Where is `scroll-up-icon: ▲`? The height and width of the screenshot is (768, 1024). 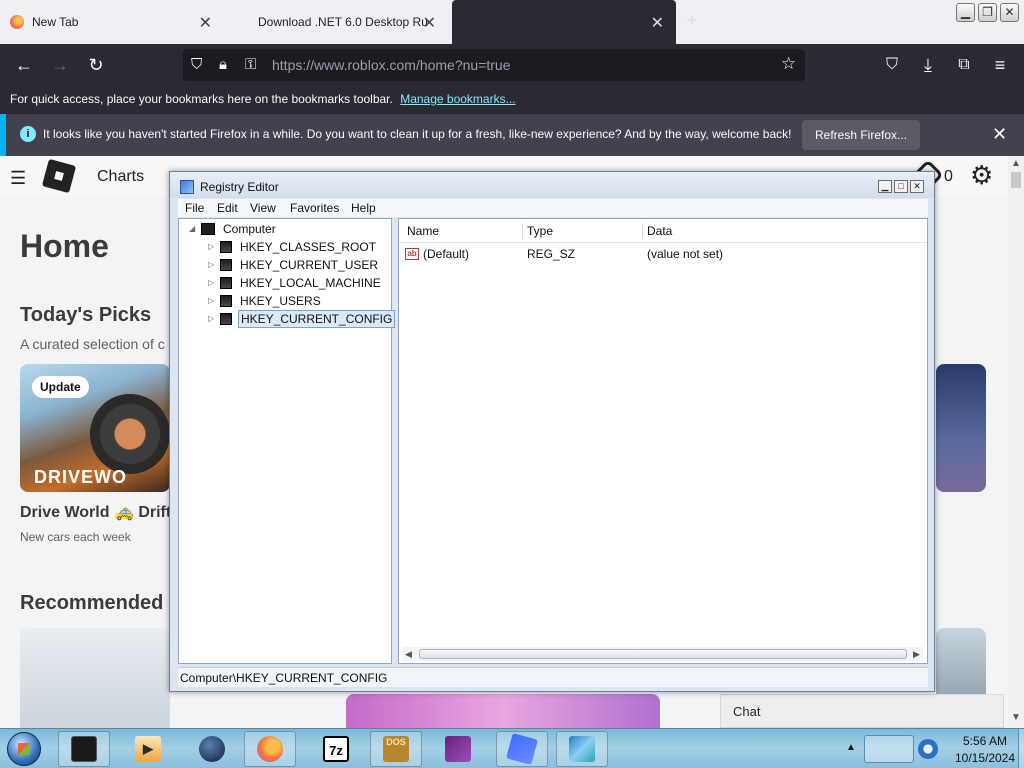 scroll-up-icon: ▲ is located at coordinates (1016, 163).